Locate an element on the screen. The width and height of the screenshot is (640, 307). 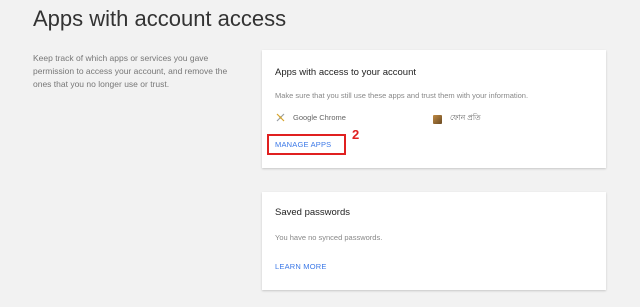
chrome-icon is located at coordinates (280, 117).